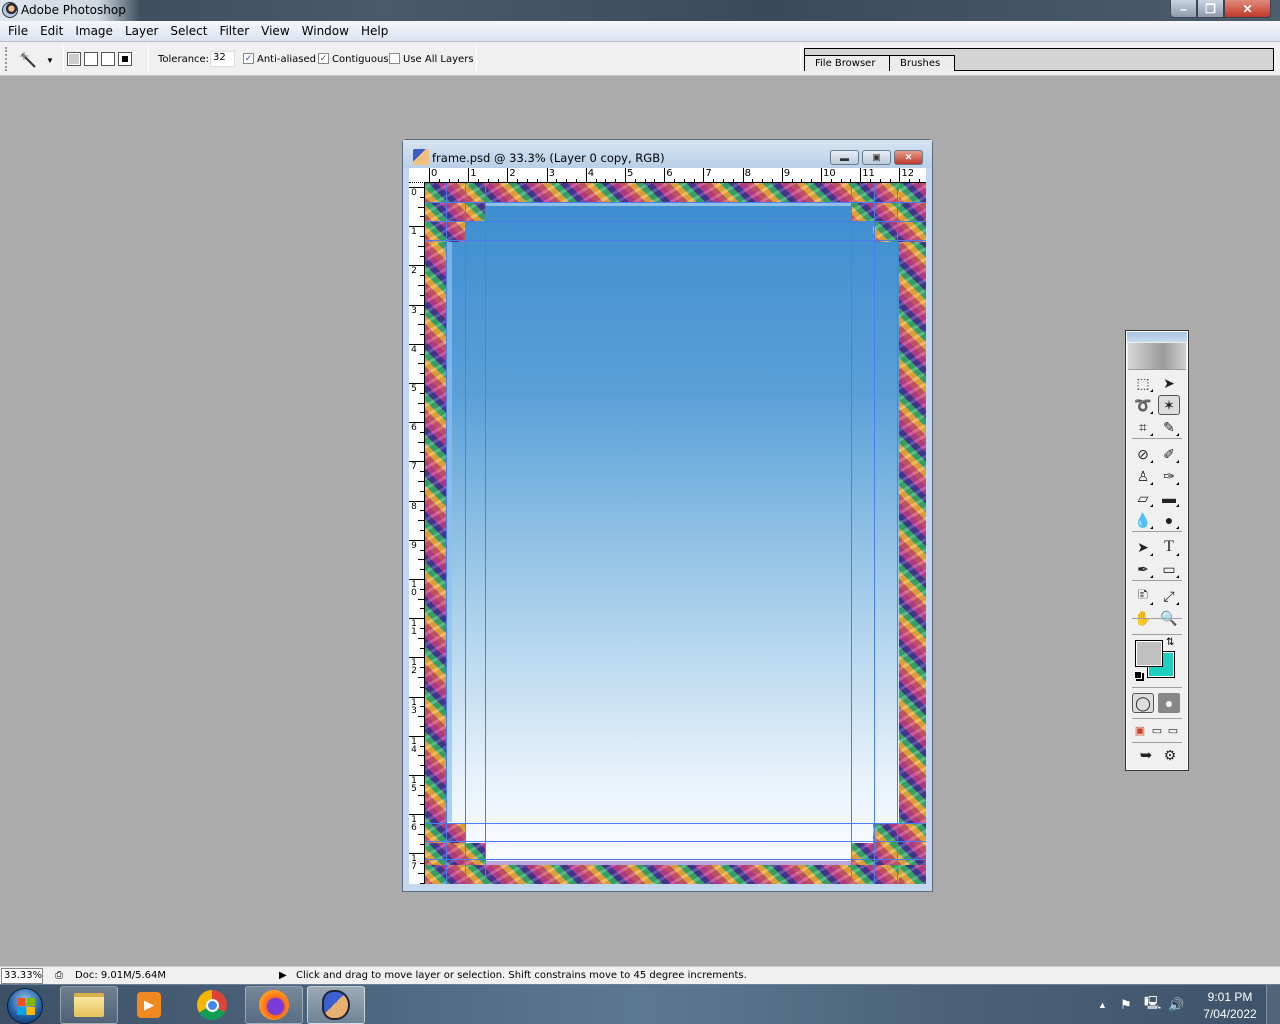 The image size is (1280, 1024). I want to click on ruler-label: 1, so click(473, 173).